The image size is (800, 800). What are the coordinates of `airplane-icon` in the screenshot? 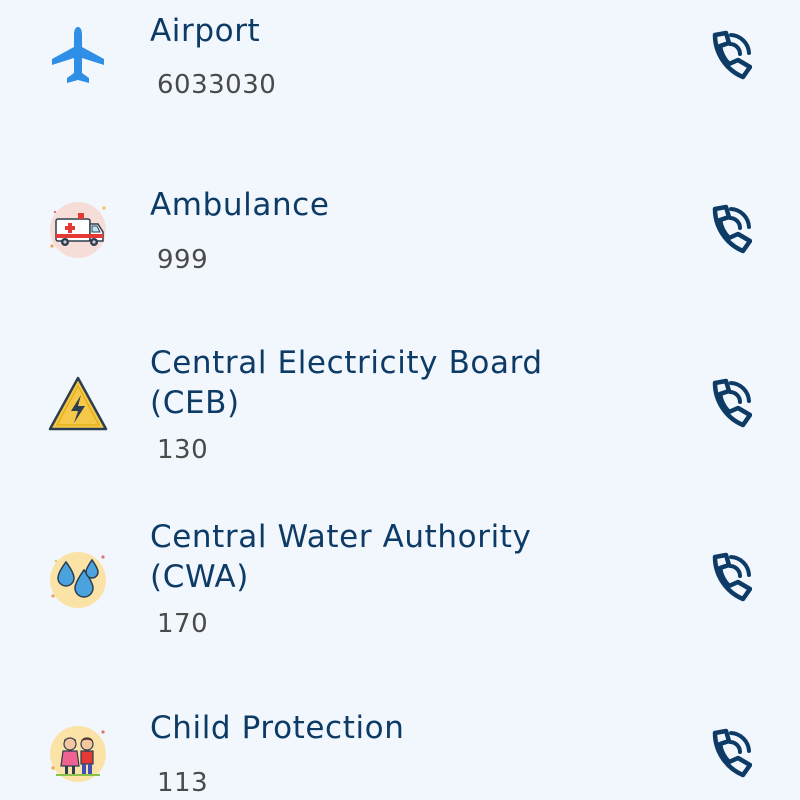 It's located at (78, 55).